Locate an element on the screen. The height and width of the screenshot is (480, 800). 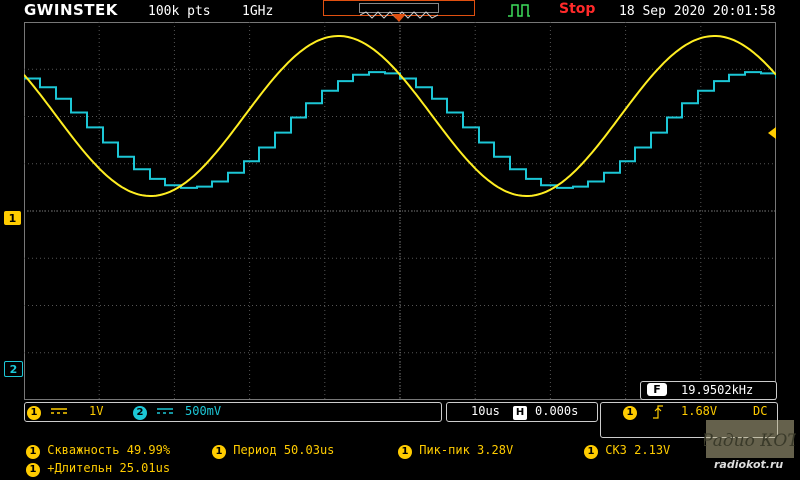
measurement-positive-width: 1 +Длительн 25.01us is located at coordinates (98, 469).